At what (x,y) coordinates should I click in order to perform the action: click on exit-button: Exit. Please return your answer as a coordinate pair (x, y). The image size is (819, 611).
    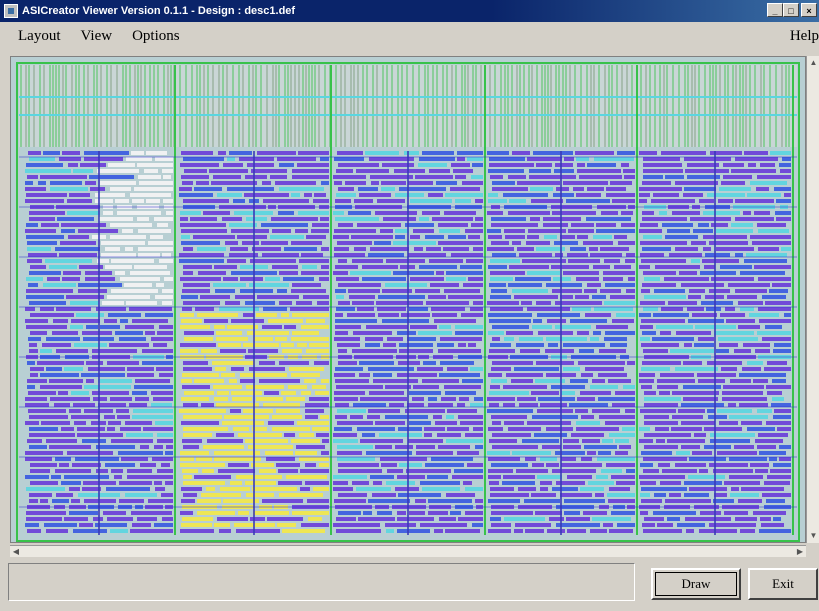
    Looking at the image, I should click on (783, 584).